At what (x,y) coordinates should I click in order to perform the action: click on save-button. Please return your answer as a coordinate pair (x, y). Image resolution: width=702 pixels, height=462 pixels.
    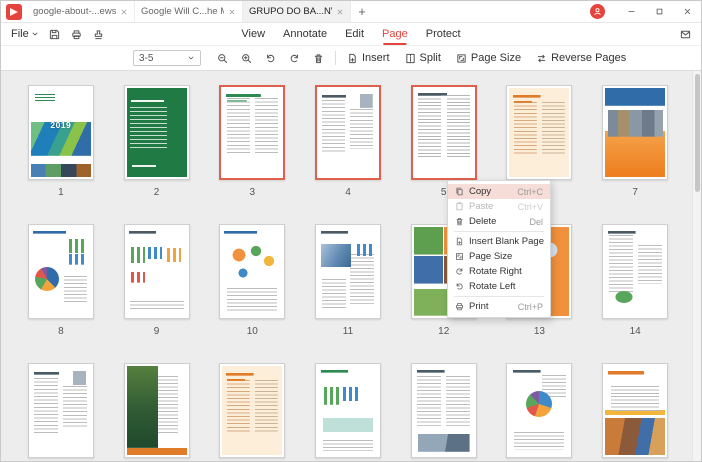
    Looking at the image, I should click on (54, 34).